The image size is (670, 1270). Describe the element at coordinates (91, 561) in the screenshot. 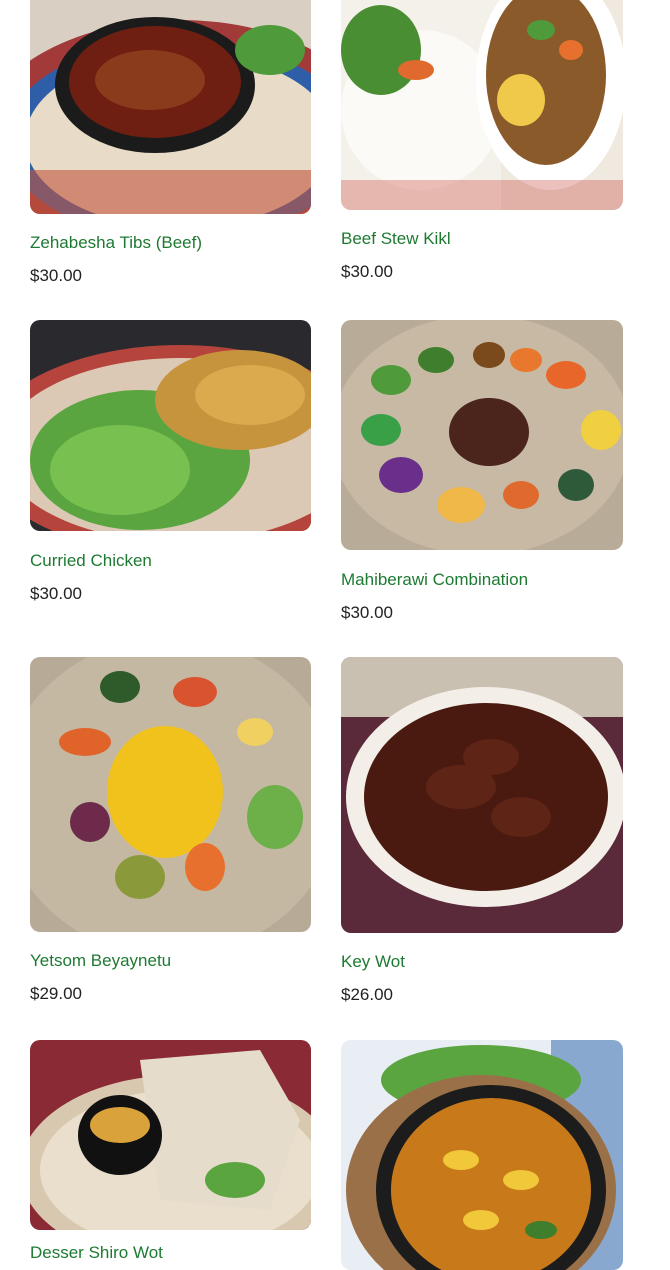

I see `product-title: Curried Chicken` at that location.